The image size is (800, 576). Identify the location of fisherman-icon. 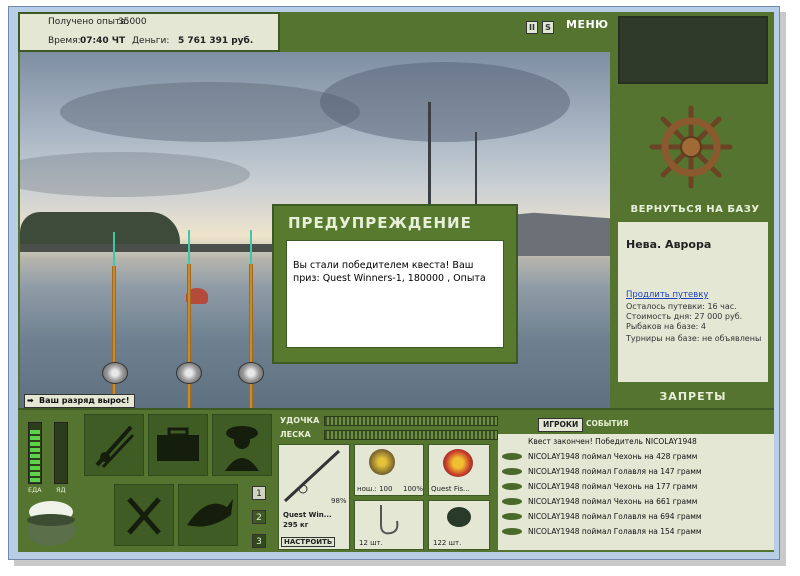
(242, 448).